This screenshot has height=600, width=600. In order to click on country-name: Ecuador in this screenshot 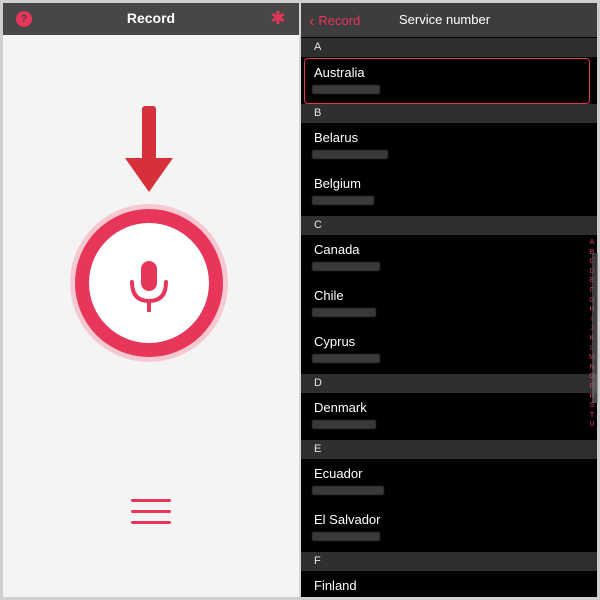, I will do `click(338, 473)`.